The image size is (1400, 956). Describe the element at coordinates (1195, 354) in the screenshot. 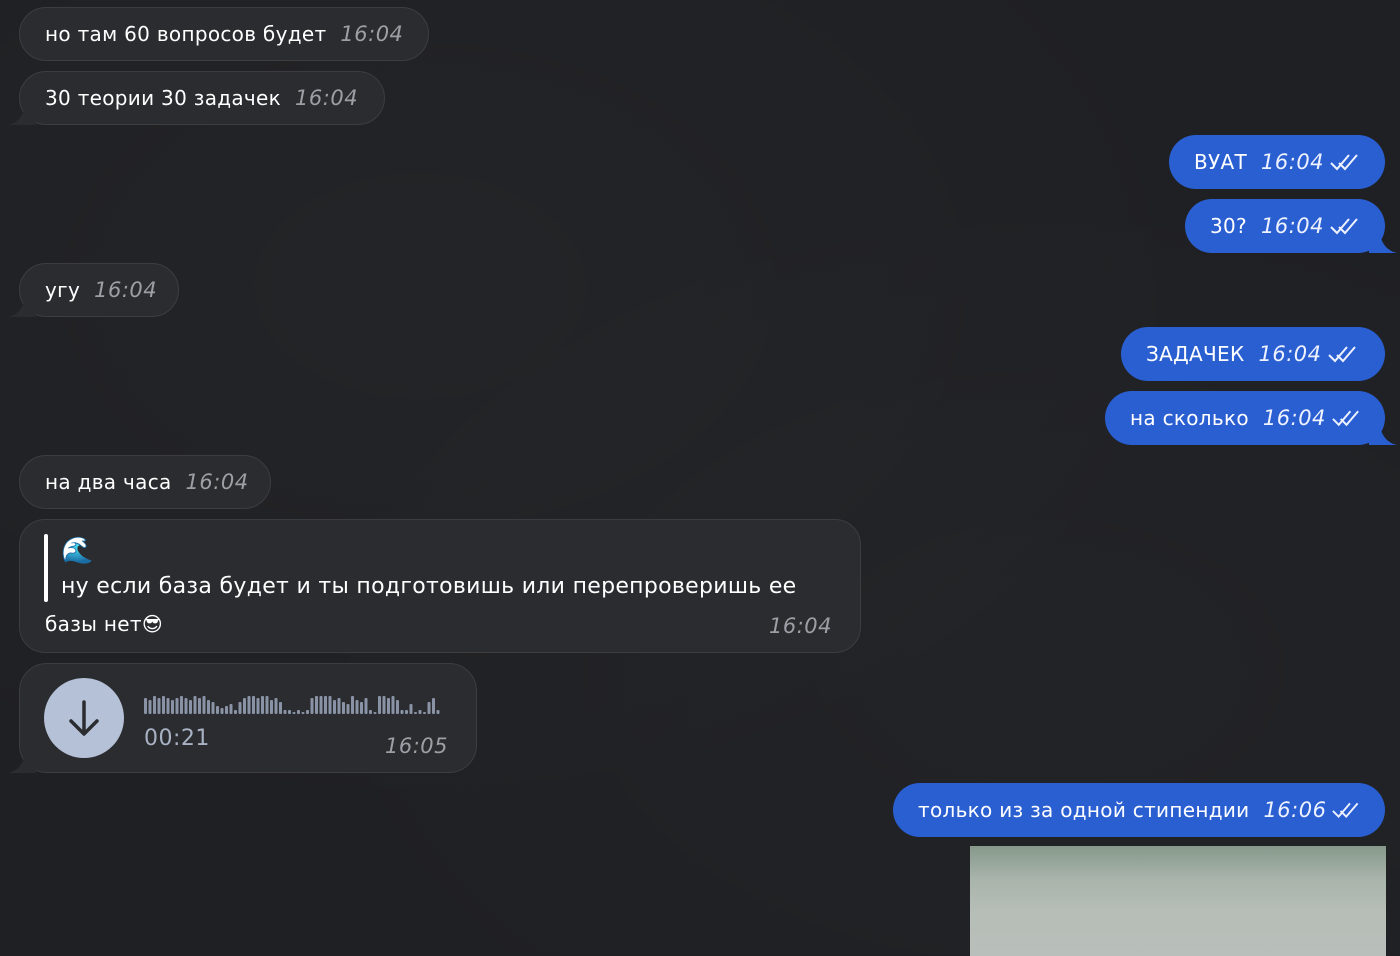

I see `message-text: ЗАДАЧЕК` at that location.